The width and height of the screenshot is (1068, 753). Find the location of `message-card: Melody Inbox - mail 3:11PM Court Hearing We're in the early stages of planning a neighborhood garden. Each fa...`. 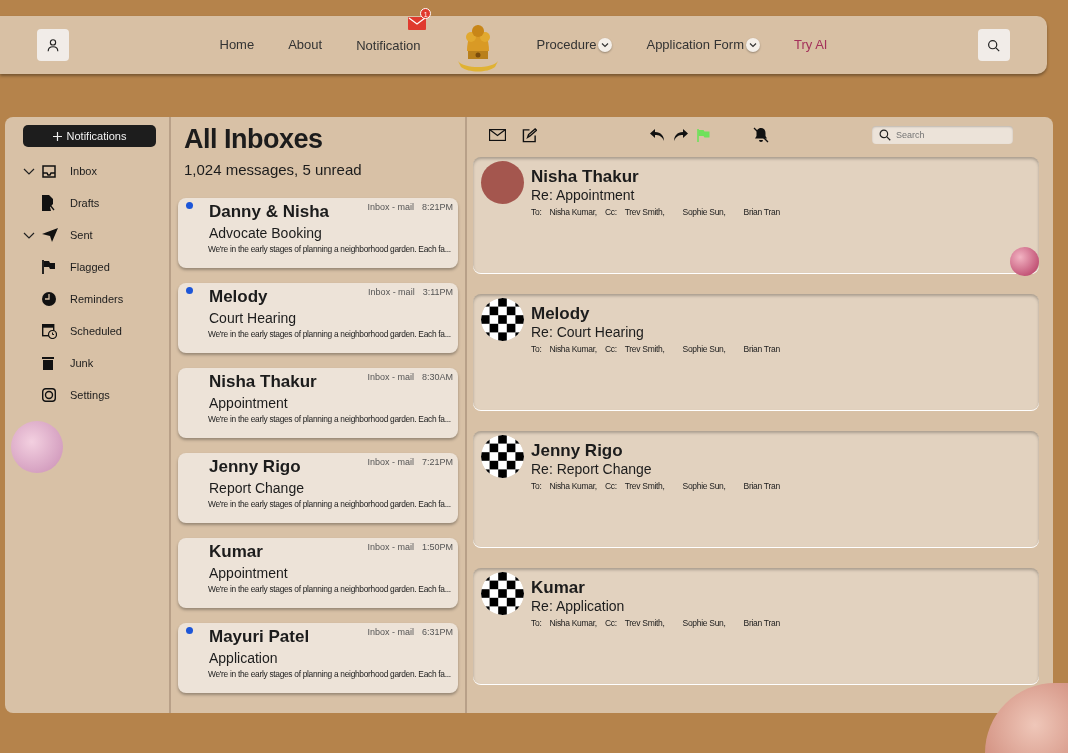

message-card: Melody Inbox - mail 3:11PM Court Hearing We're in the early stages of planning a neighborhood garden. Each fa... is located at coordinates (318, 317).